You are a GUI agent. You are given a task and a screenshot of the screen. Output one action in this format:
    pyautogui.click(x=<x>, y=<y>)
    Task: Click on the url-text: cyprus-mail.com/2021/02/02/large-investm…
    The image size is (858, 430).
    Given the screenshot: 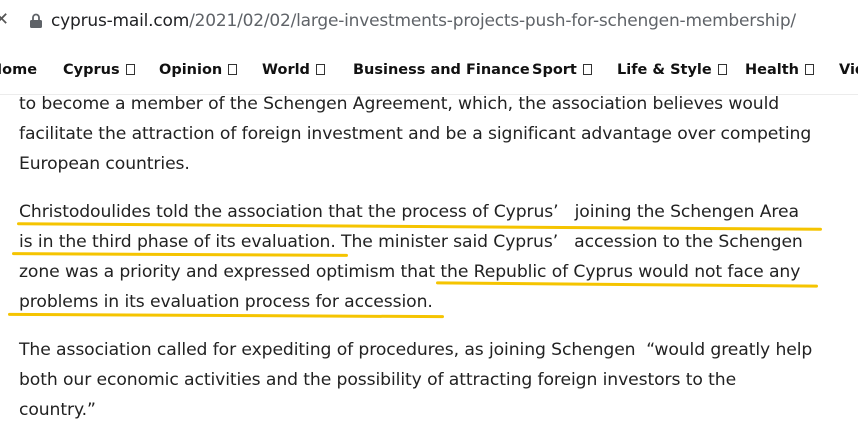 What is the action you would take?
    pyautogui.click(x=423, y=21)
    